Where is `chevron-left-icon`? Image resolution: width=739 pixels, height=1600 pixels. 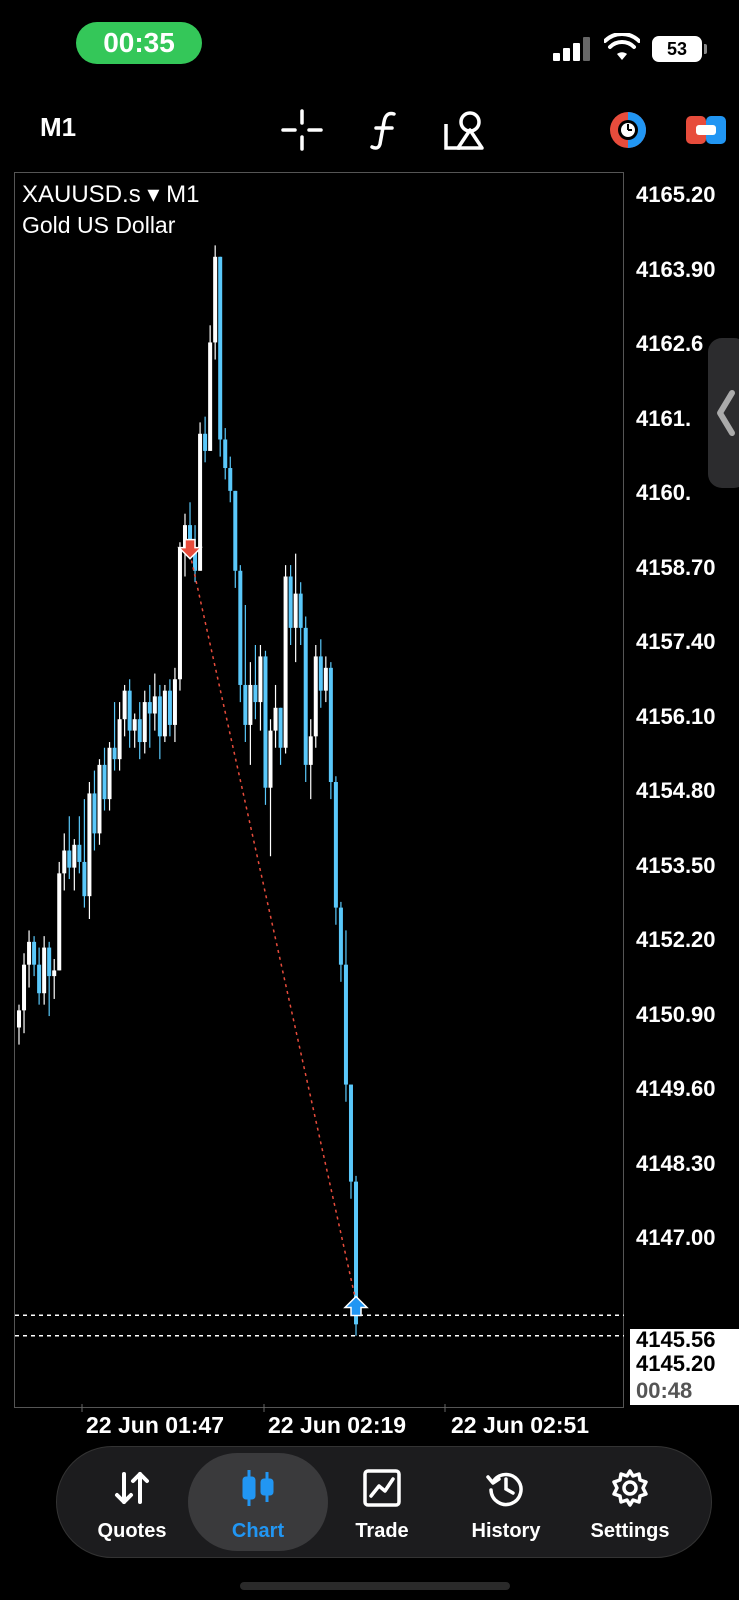
chevron-left-icon is located at coordinates (726, 413).